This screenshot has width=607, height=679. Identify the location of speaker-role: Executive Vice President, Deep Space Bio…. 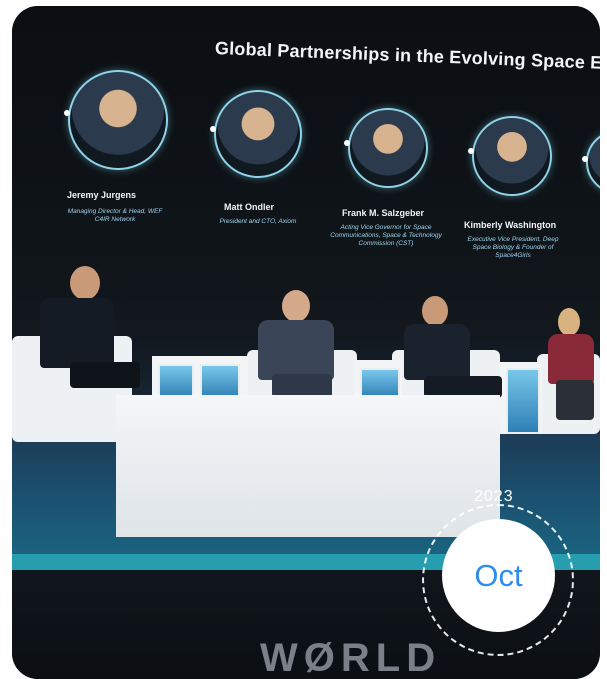
(513, 247).